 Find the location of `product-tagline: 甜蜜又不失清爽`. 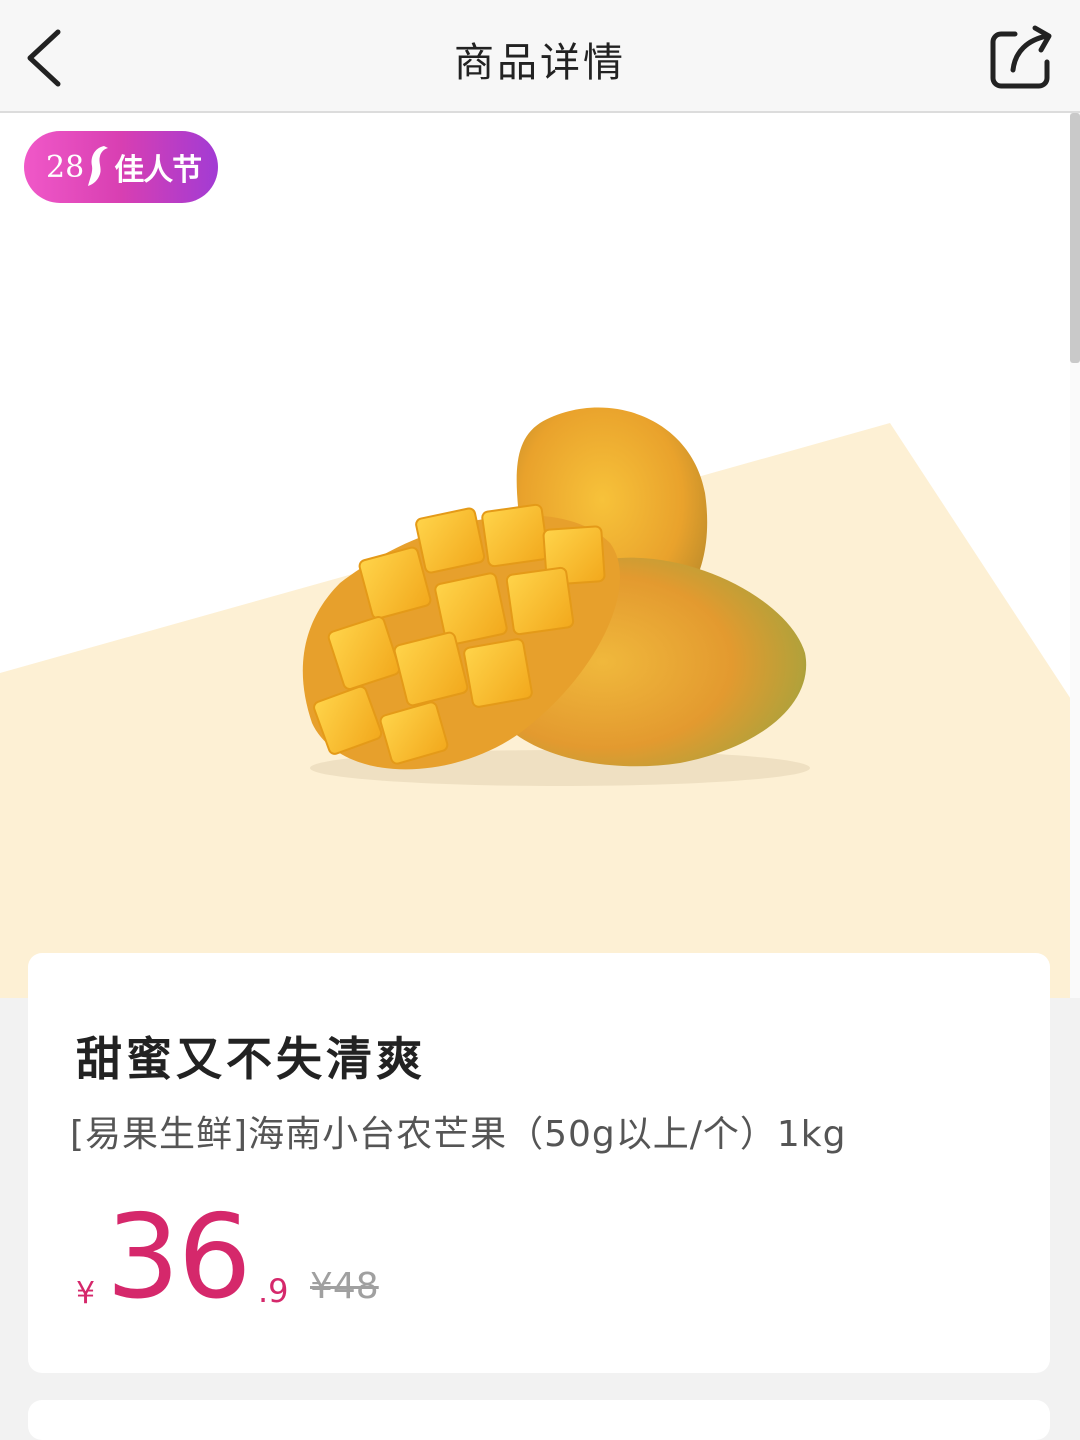

product-tagline: 甜蜜又不失清爽 is located at coordinates (251, 1059).